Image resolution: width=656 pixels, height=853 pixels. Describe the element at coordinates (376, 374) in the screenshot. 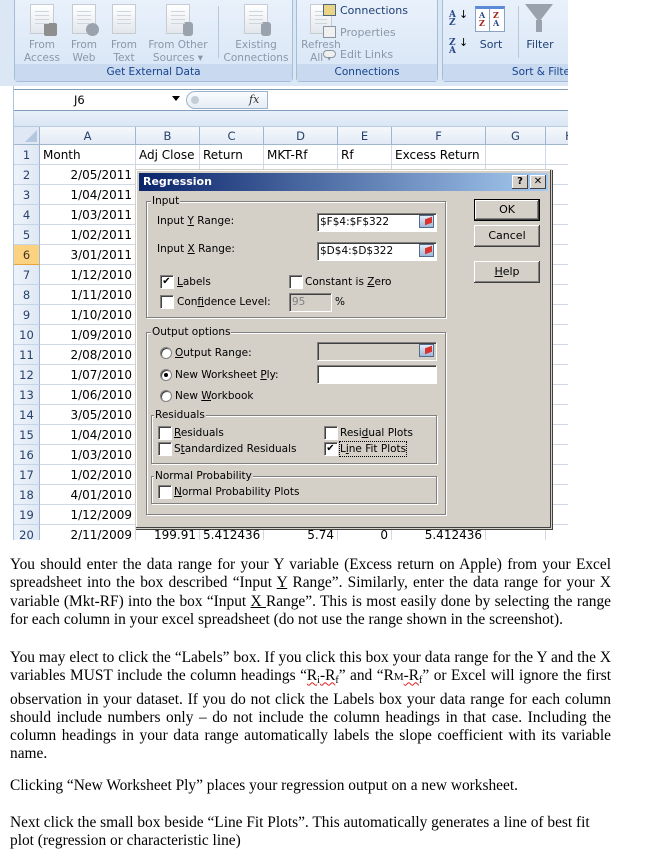

I see `new-worksheet-ply-field` at that location.